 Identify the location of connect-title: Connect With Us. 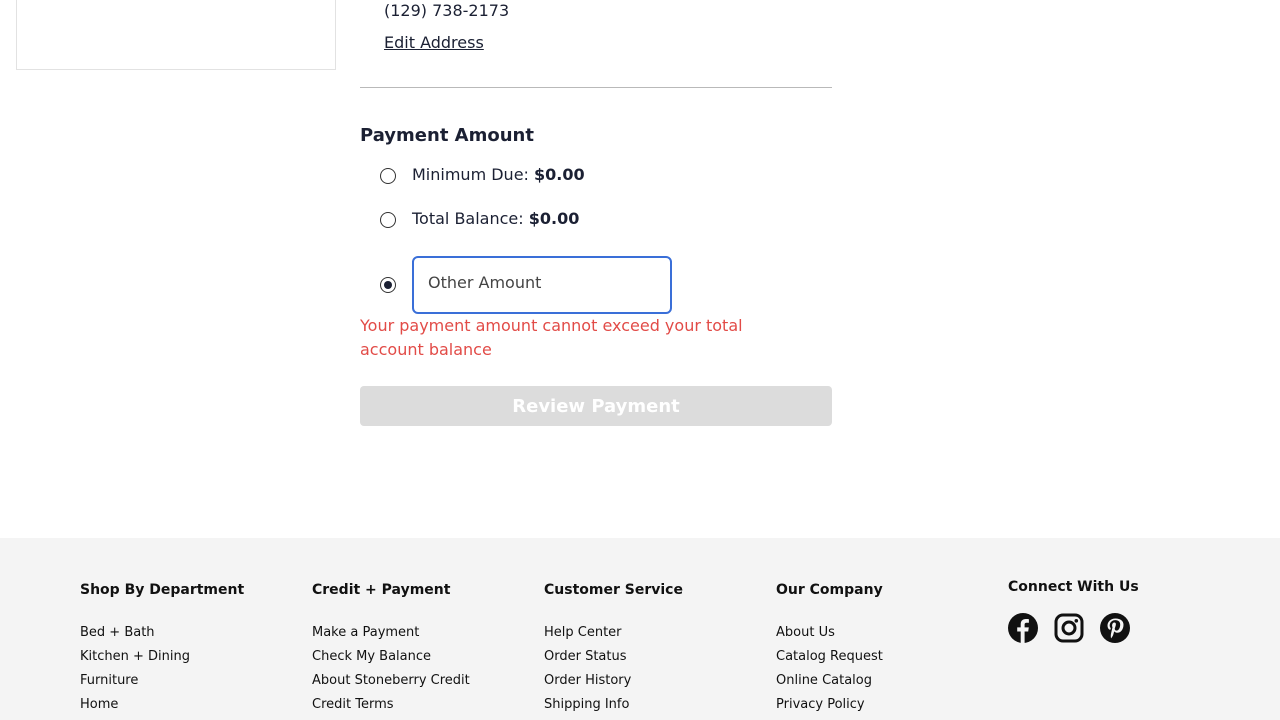
(1073, 587).